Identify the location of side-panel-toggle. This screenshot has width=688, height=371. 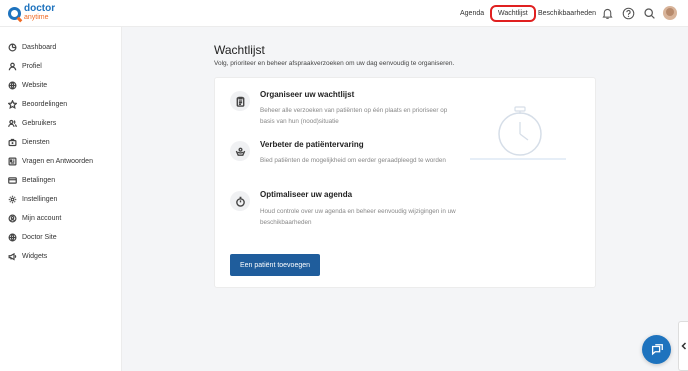
(683, 346).